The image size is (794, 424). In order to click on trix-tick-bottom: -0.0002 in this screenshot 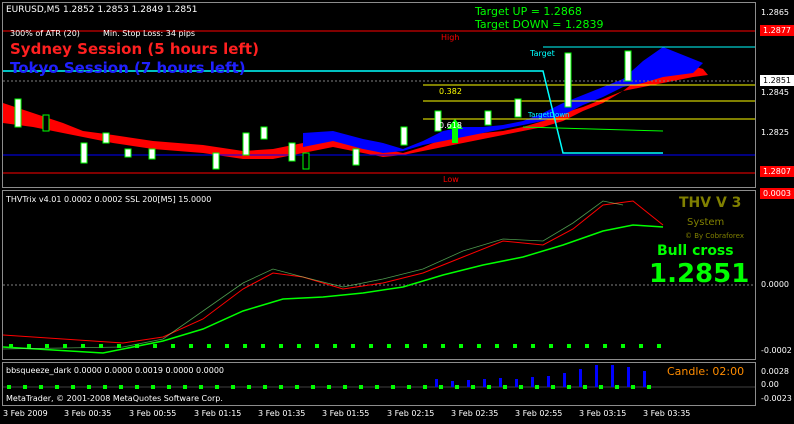, I will do `click(776, 350)`.